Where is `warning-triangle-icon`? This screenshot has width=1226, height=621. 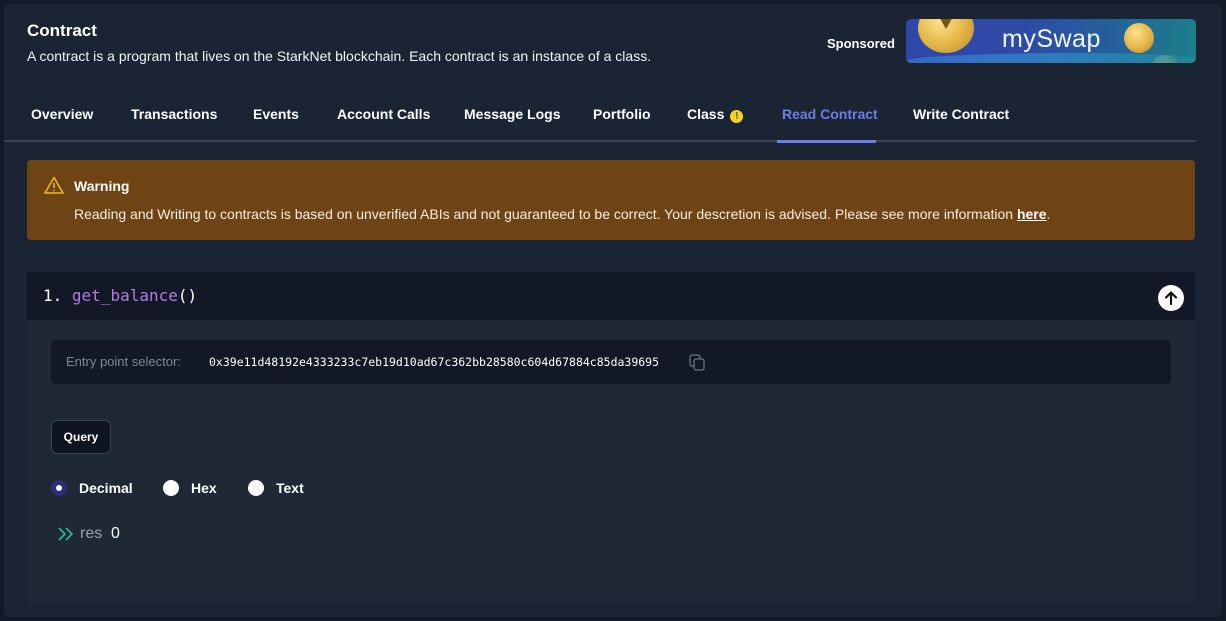
warning-triangle-icon is located at coordinates (54, 185).